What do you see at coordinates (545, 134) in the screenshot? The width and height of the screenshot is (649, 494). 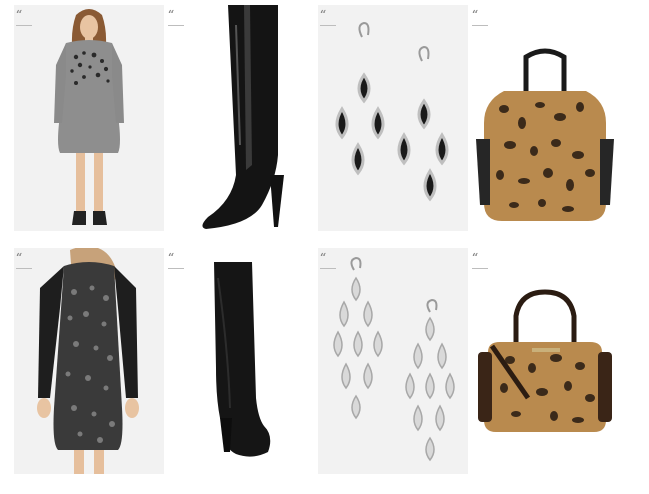 I see `leopard-print-tote-bag-product-icon` at bounding box center [545, 134].